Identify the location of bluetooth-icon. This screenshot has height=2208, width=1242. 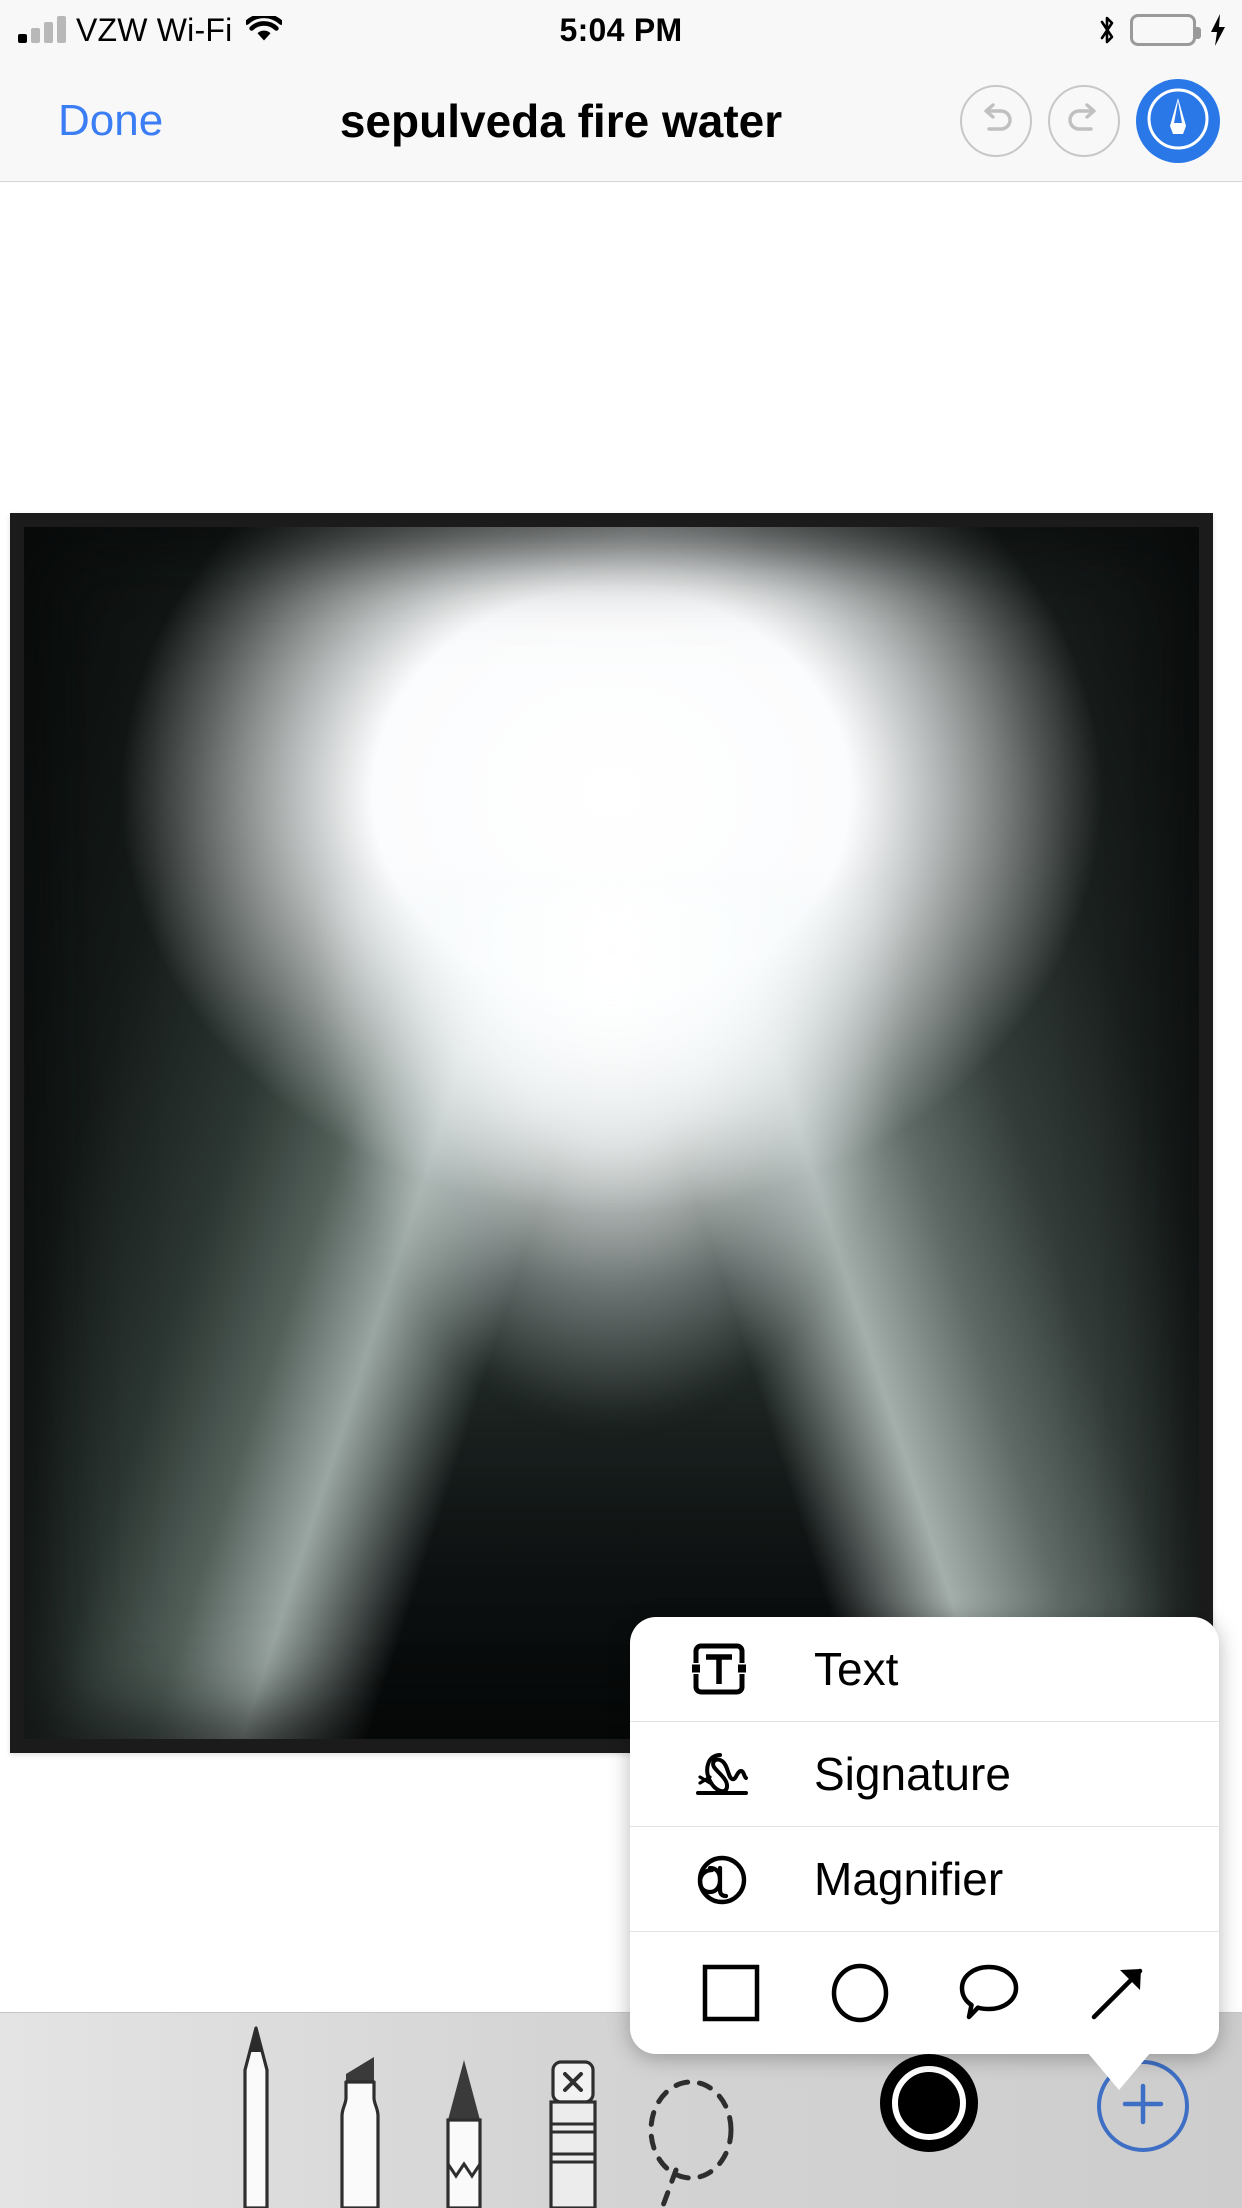
(1107, 30).